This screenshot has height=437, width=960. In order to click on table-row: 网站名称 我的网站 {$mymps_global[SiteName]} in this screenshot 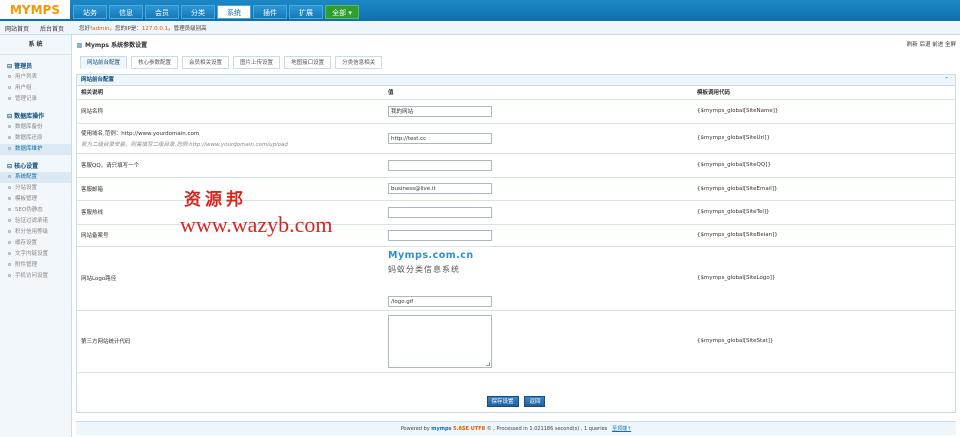, I will do `click(516, 111)`.